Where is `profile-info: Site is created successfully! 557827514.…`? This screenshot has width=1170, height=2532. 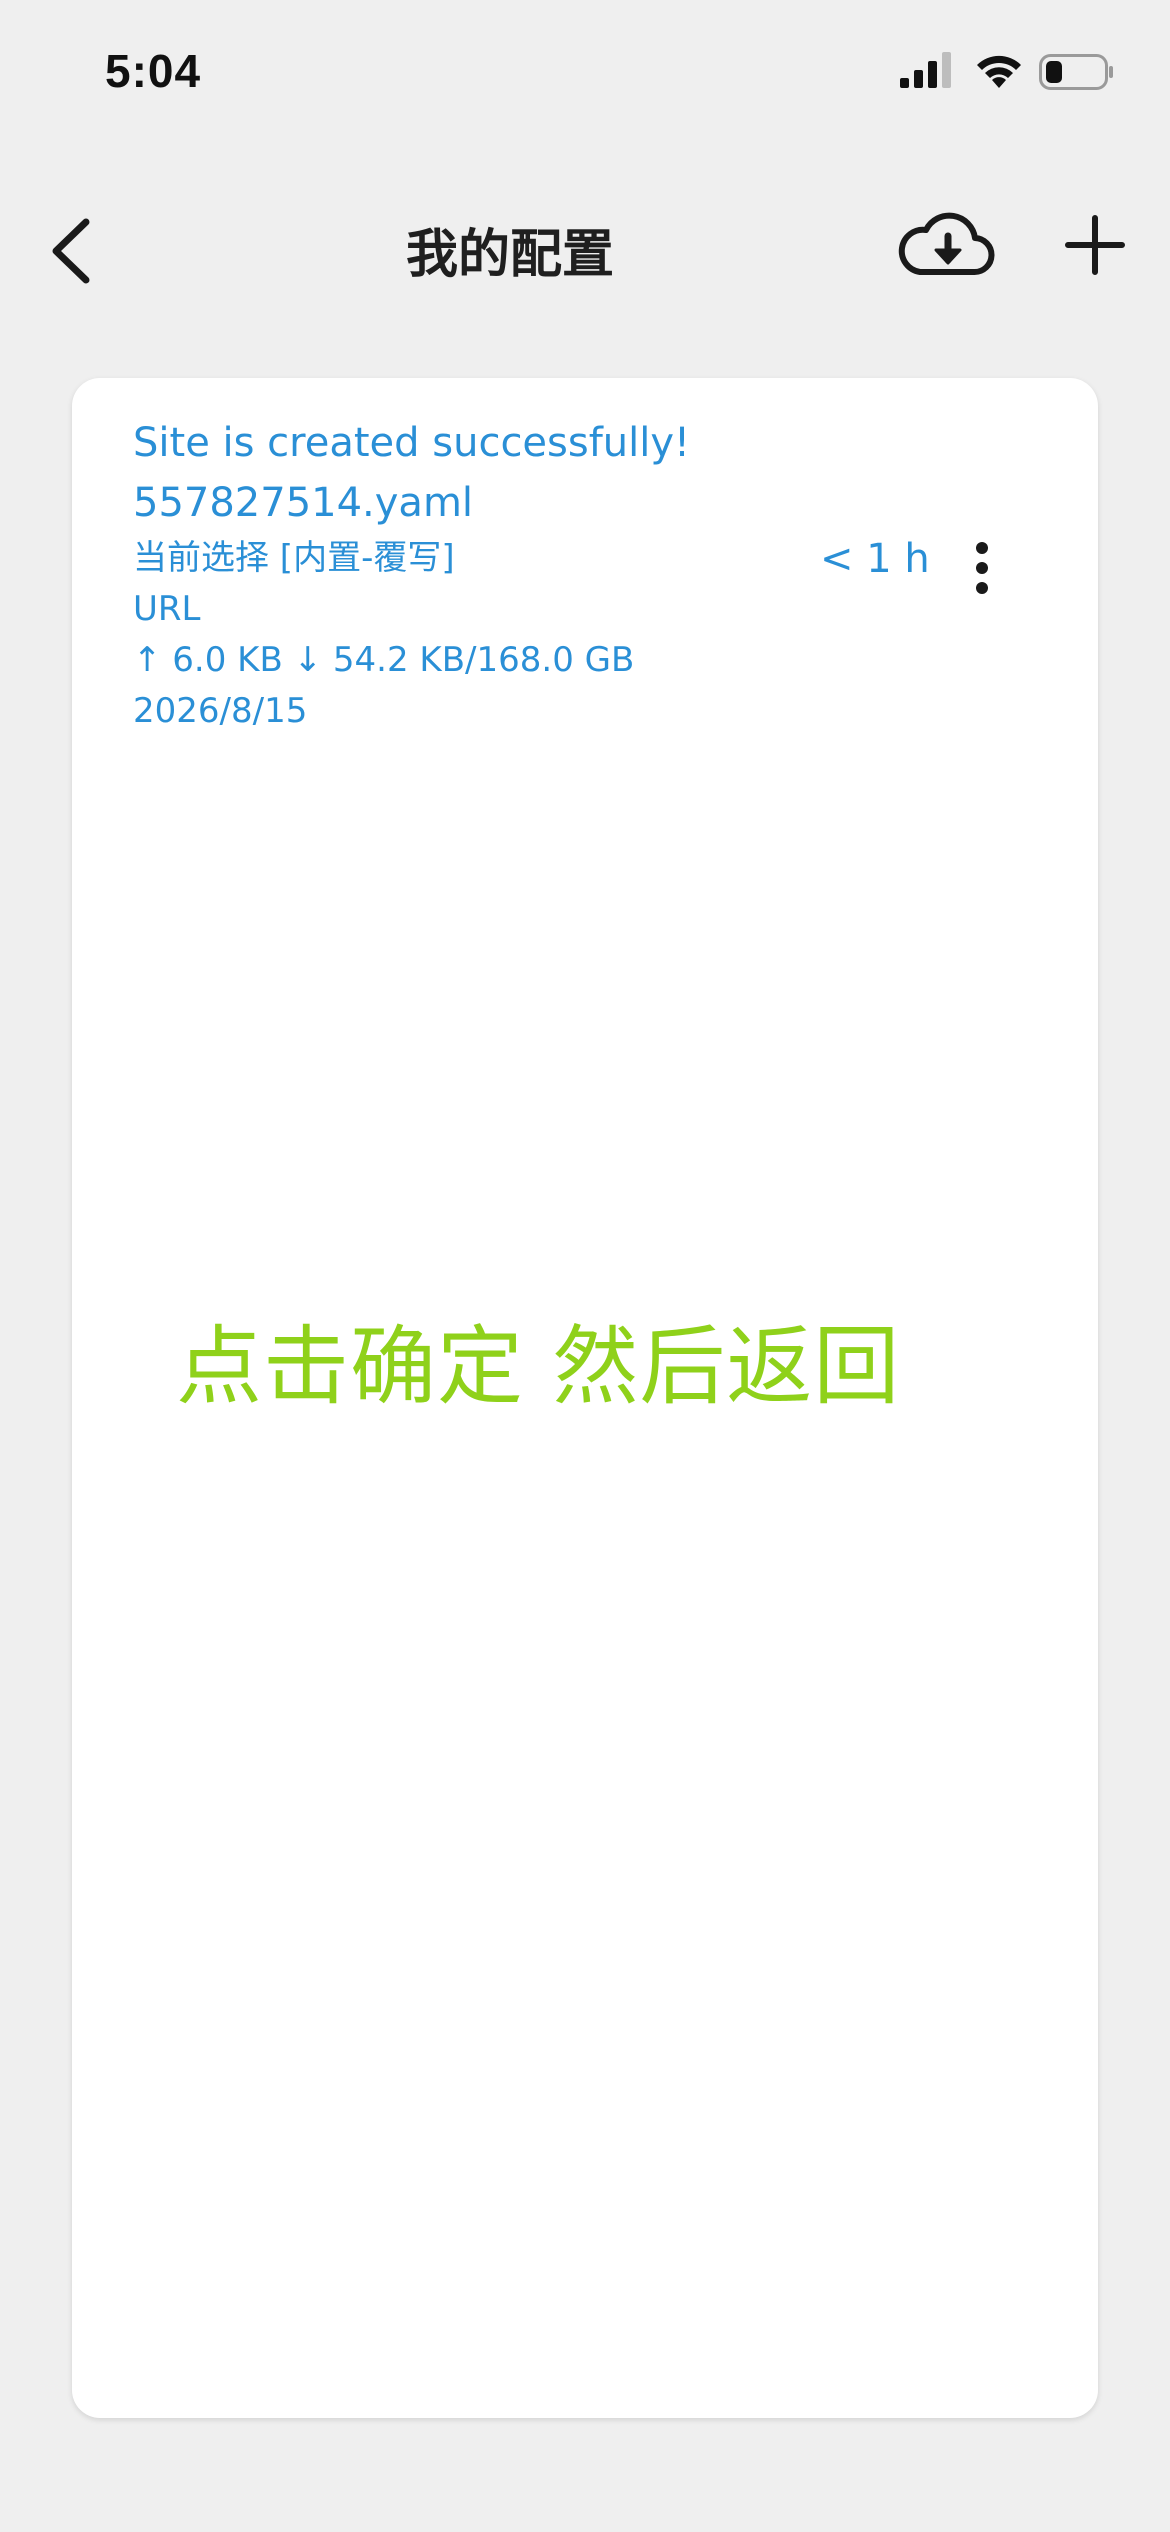 profile-info: Site is created successfully! 557827514.… is located at coordinates (411, 575).